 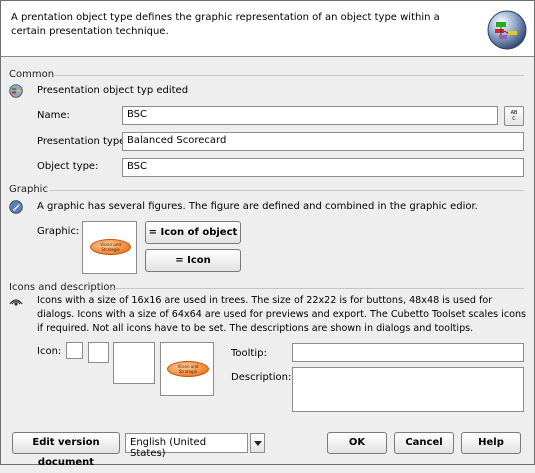 I want to click on icon-22-slot, so click(x=98, y=352).